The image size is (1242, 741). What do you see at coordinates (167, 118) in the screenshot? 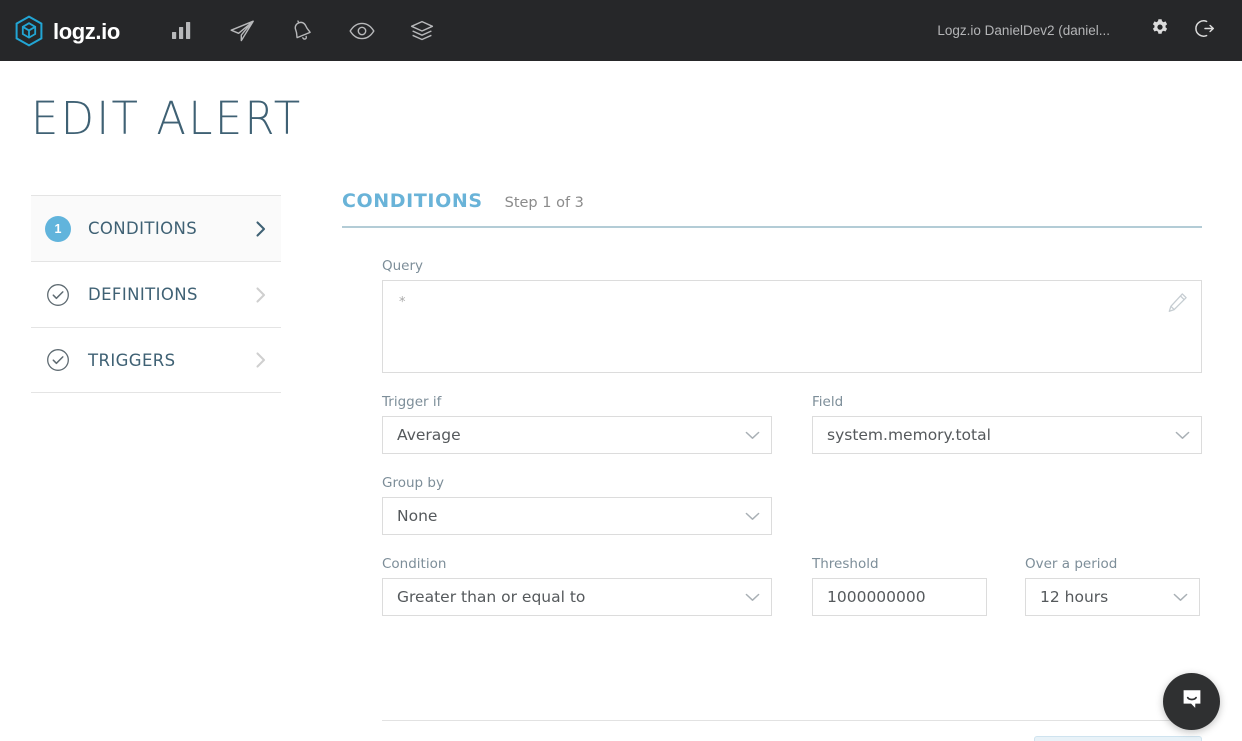
I see `page-title: EDIT ALERT` at bounding box center [167, 118].